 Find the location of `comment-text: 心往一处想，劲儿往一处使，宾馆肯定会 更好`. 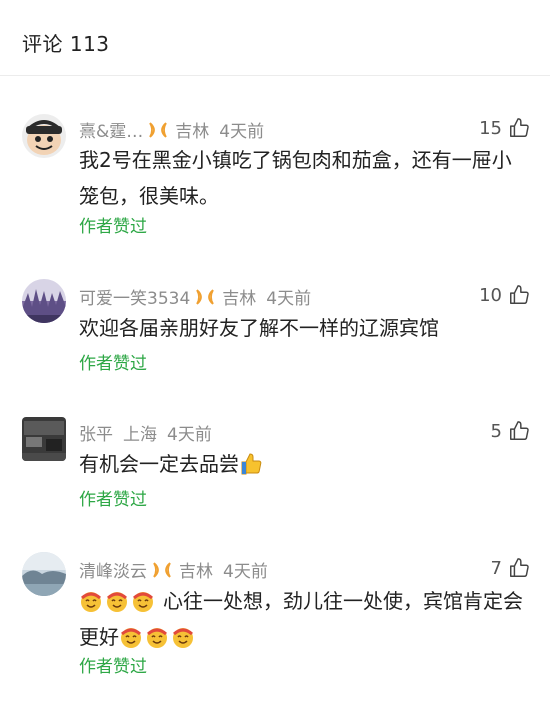

comment-text: 心往一处想，劲儿往一处使，宾馆肯定会 更好 is located at coordinates (304, 619).